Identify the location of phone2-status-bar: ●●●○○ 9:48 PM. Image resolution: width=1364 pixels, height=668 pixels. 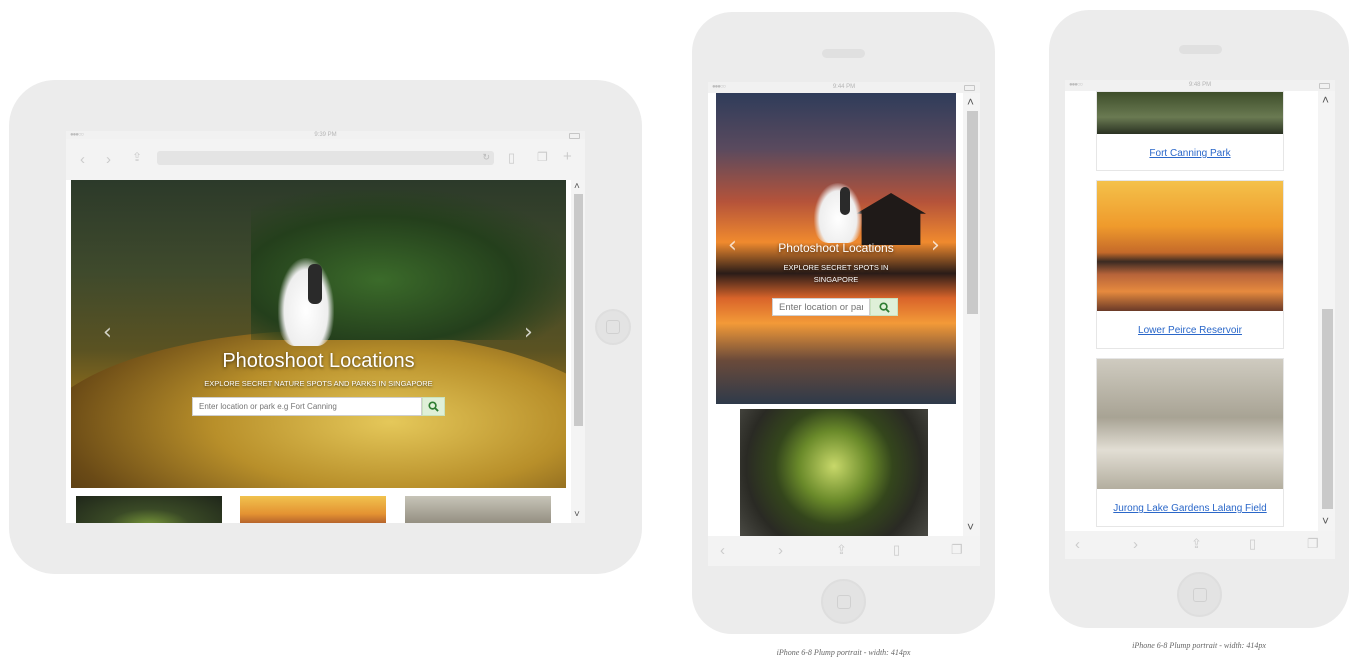
(1200, 85).